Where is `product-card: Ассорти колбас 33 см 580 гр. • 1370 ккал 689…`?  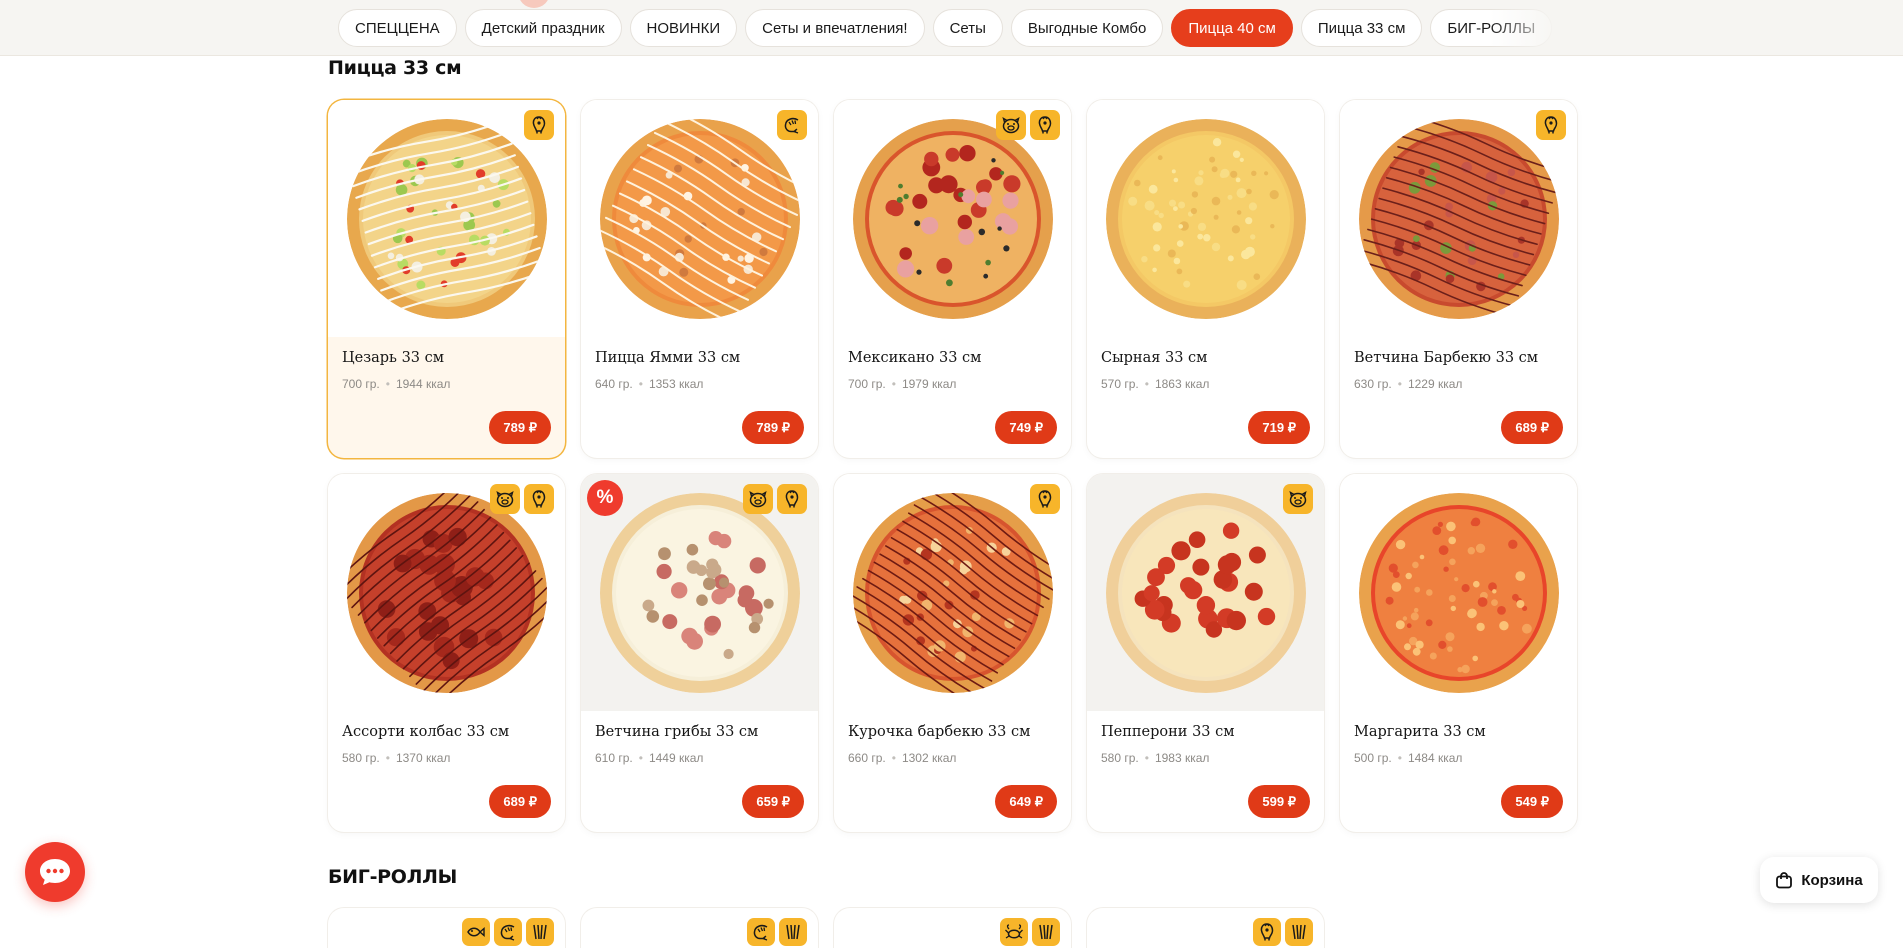
product-card: Ассорти колбас 33 см 580 гр. • 1370 ккал 689… is located at coordinates (446, 653).